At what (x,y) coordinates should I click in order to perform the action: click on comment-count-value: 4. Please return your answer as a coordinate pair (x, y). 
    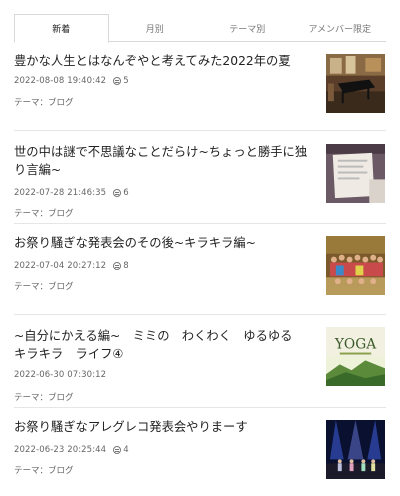
    Looking at the image, I should click on (126, 450).